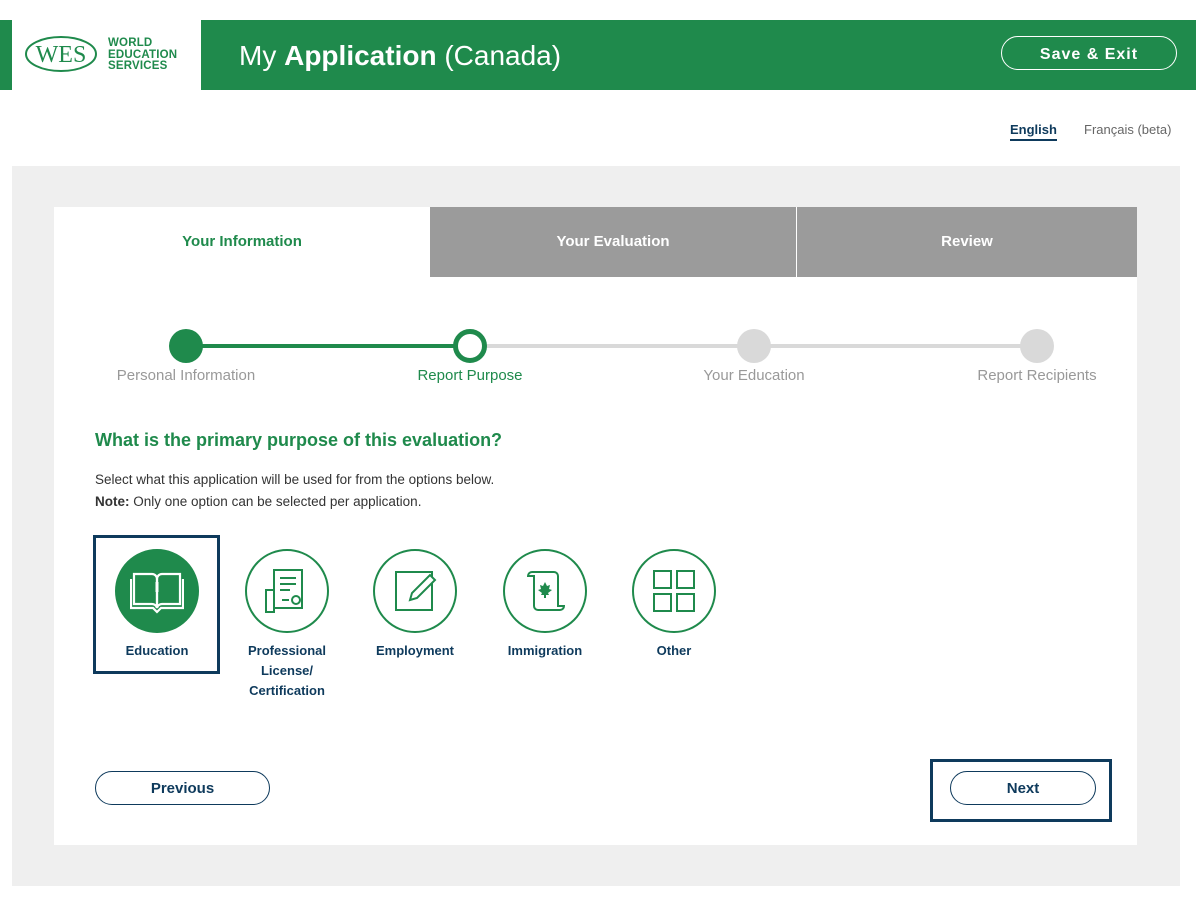 This screenshot has height=897, width=1196. I want to click on logo-line-3: SERVICES, so click(138, 66).